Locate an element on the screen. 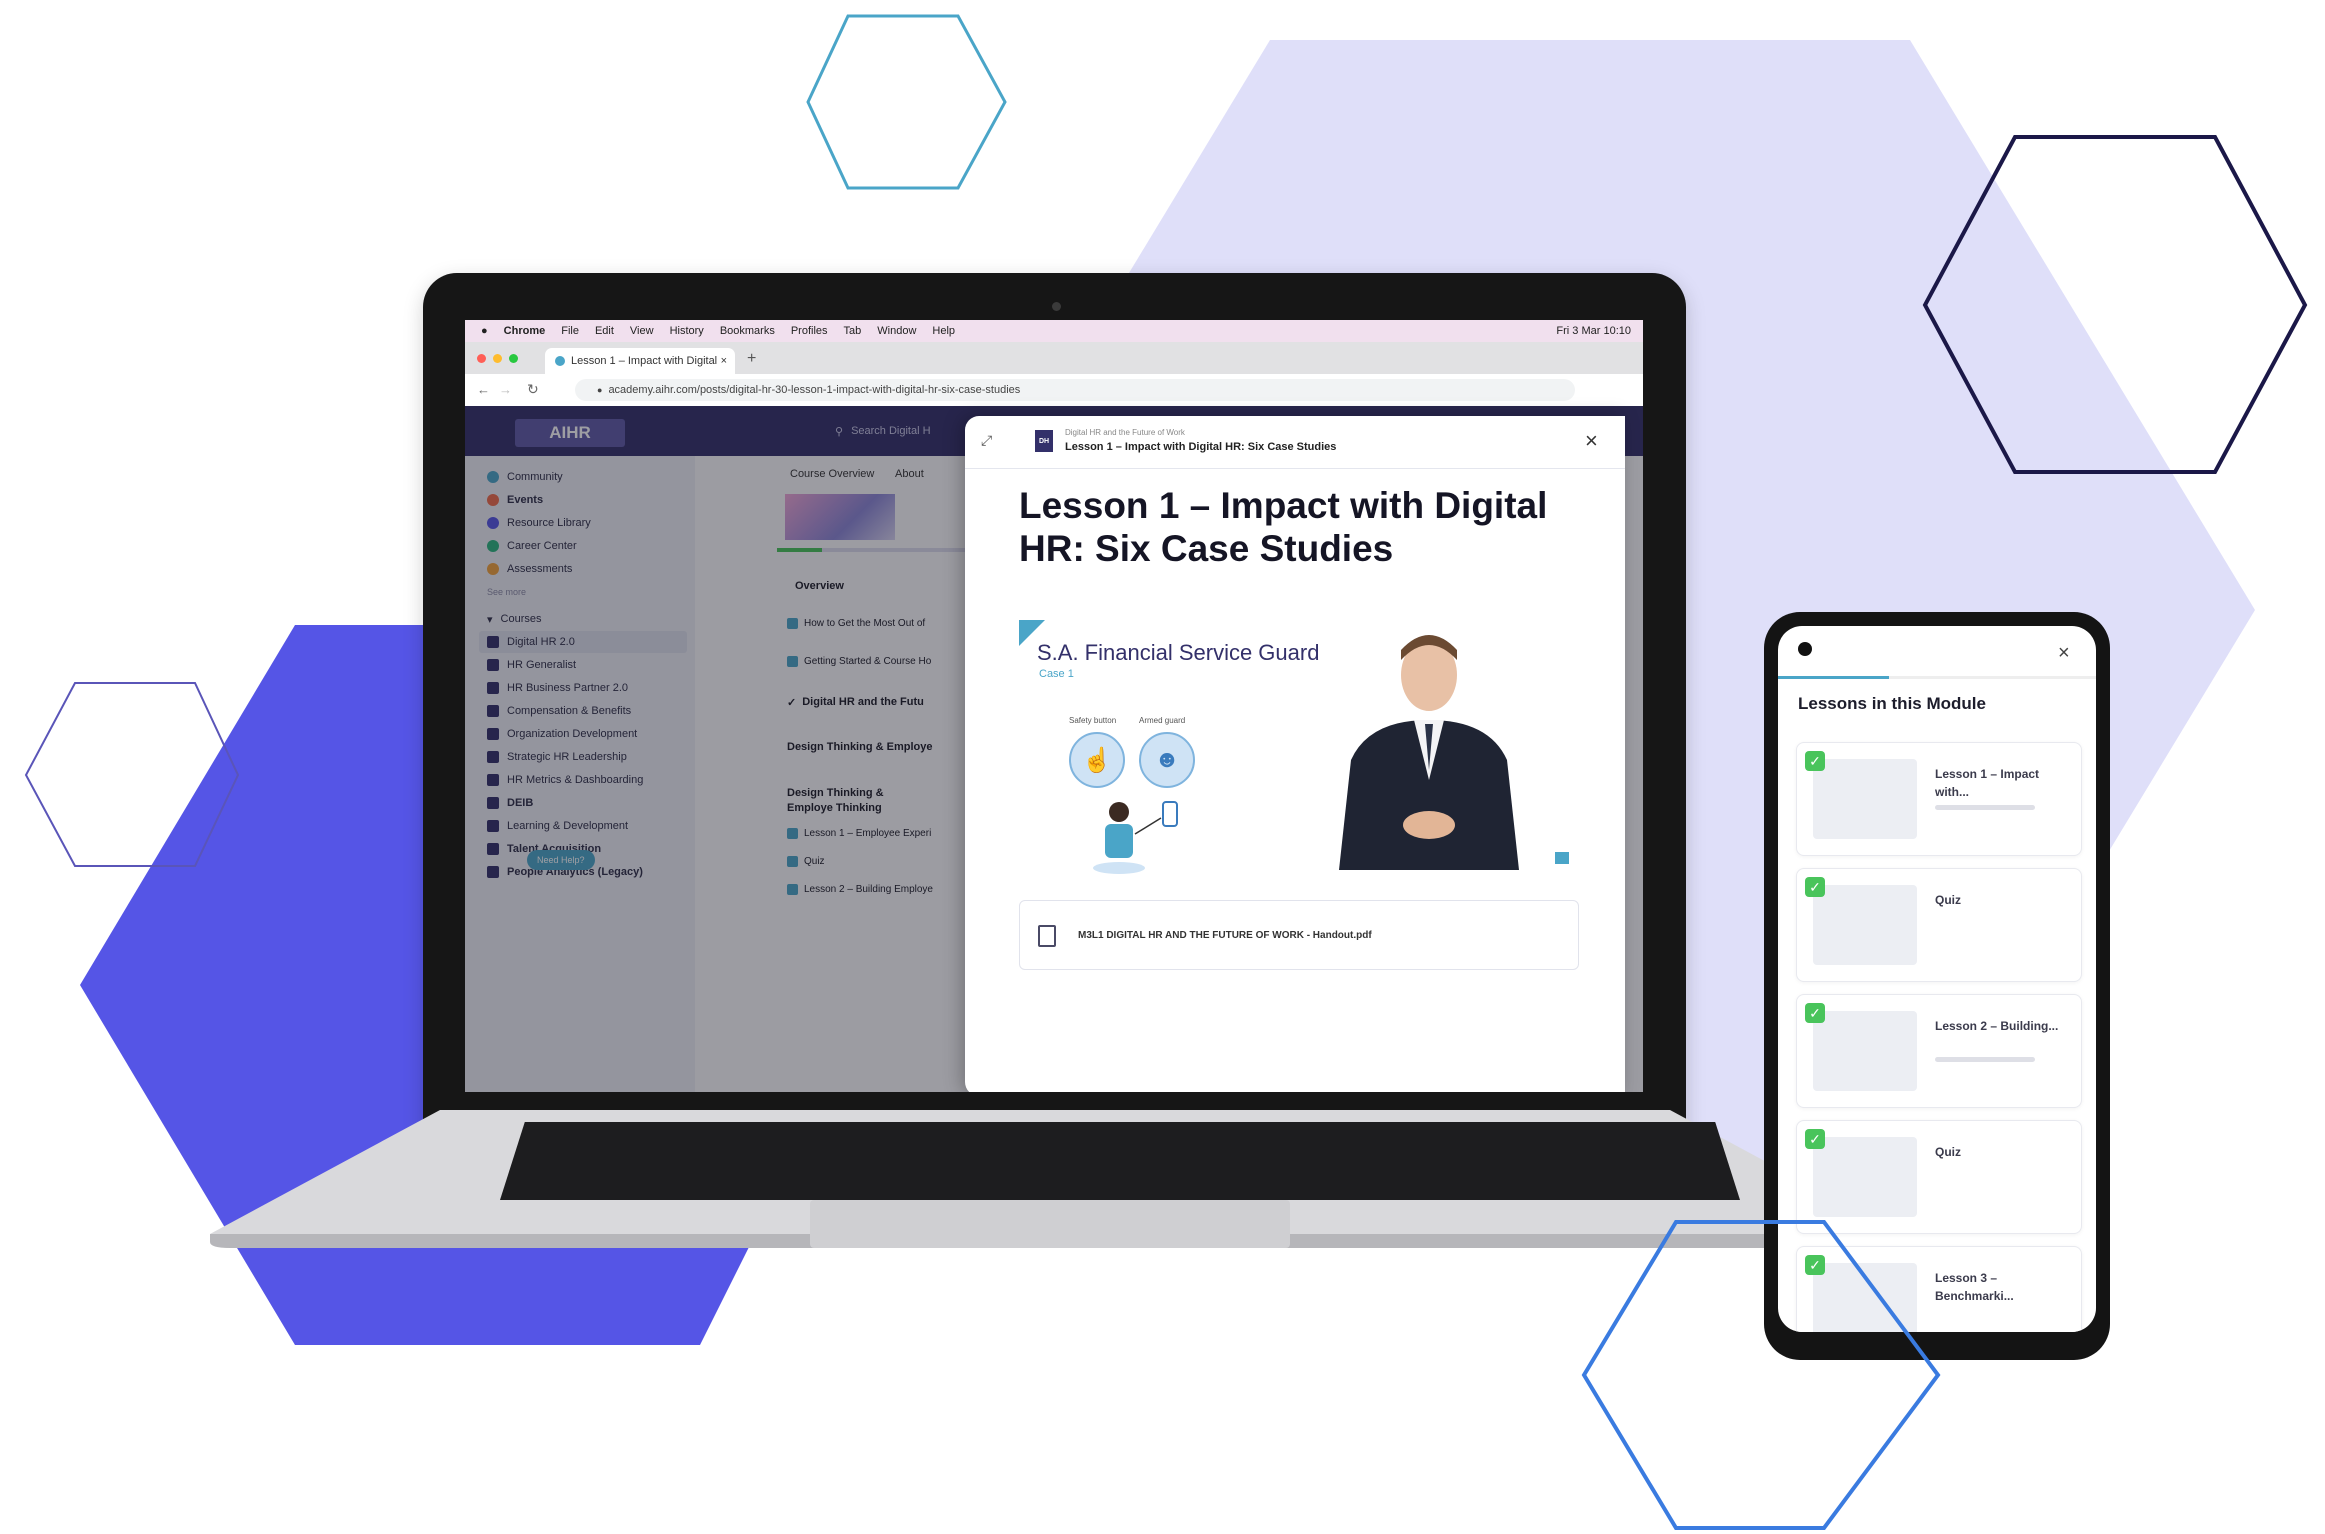  document-icon is located at coordinates (1047, 936).